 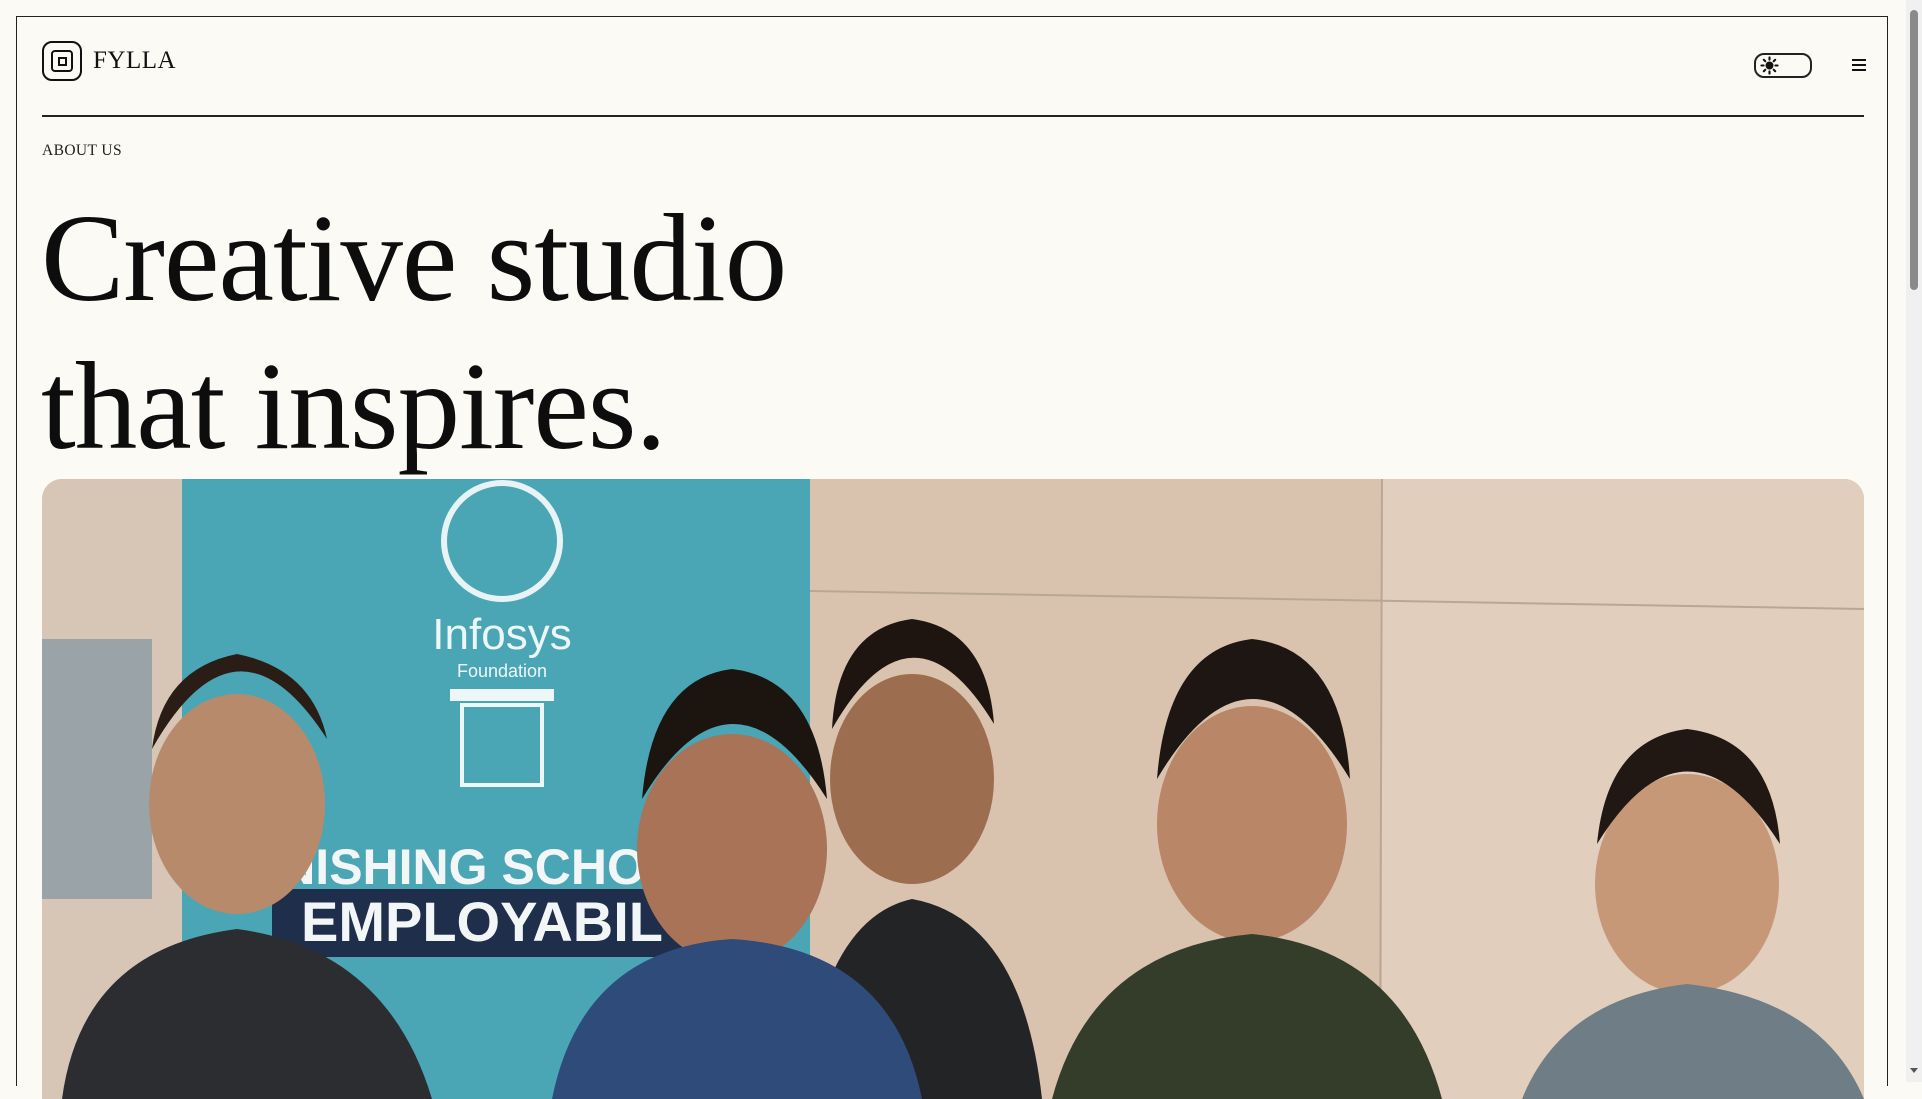 What do you see at coordinates (414, 259) in the screenshot?
I see `hero-title-line-1: Creative studio` at bounding box center [414, 259].